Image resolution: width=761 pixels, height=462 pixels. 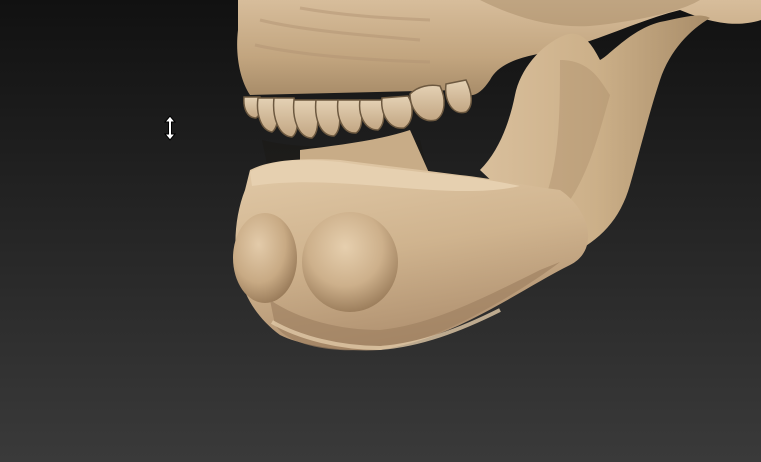 I want to click on mental-bump-side, so click(x=350, y=262).